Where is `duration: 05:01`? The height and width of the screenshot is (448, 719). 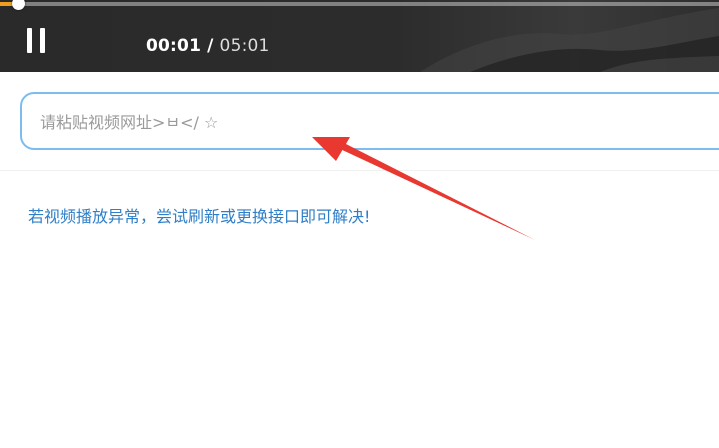
duration: 05:01 is located at coordinates (244, 46).